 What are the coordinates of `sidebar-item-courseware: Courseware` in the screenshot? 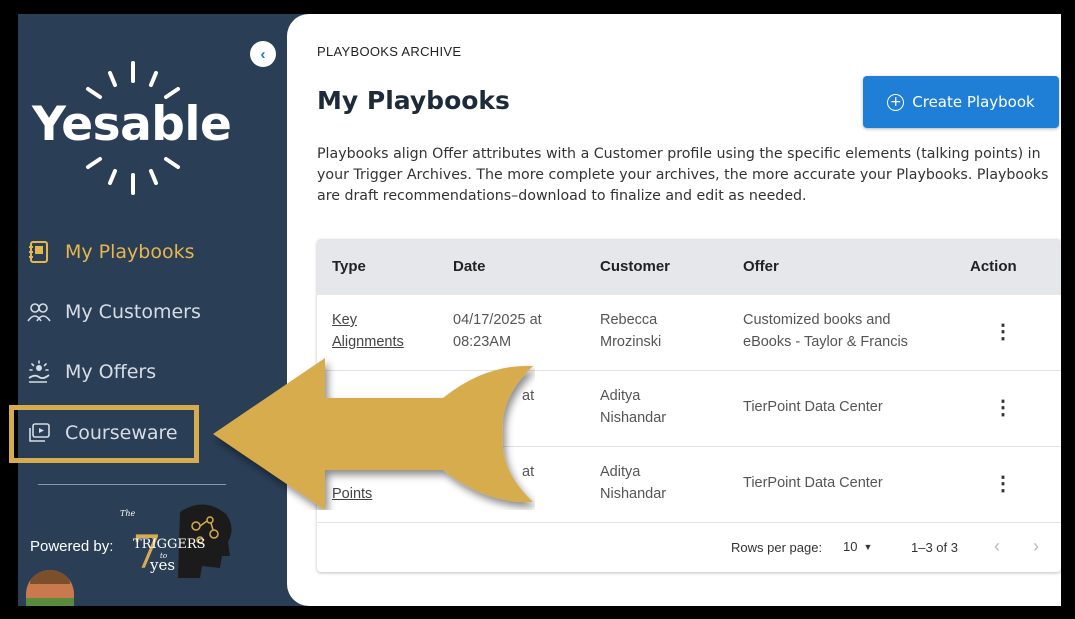 It's located at (118, 433).